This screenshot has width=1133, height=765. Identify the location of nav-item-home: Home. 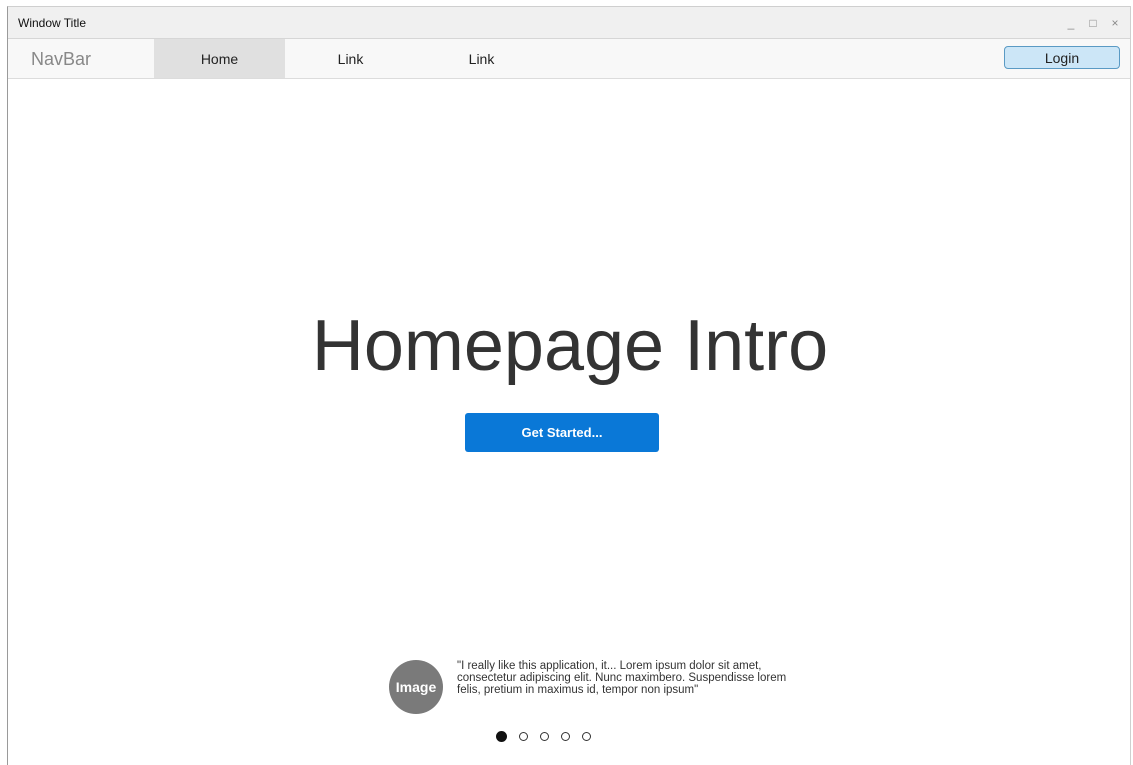
(219, 58).